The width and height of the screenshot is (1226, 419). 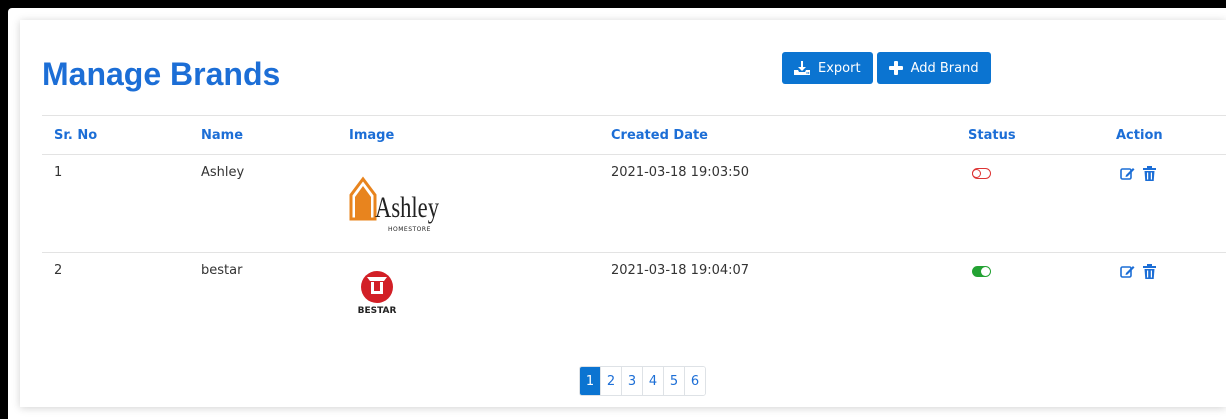 I want to click on page-link-4: 4, so click(x=652, y=381).